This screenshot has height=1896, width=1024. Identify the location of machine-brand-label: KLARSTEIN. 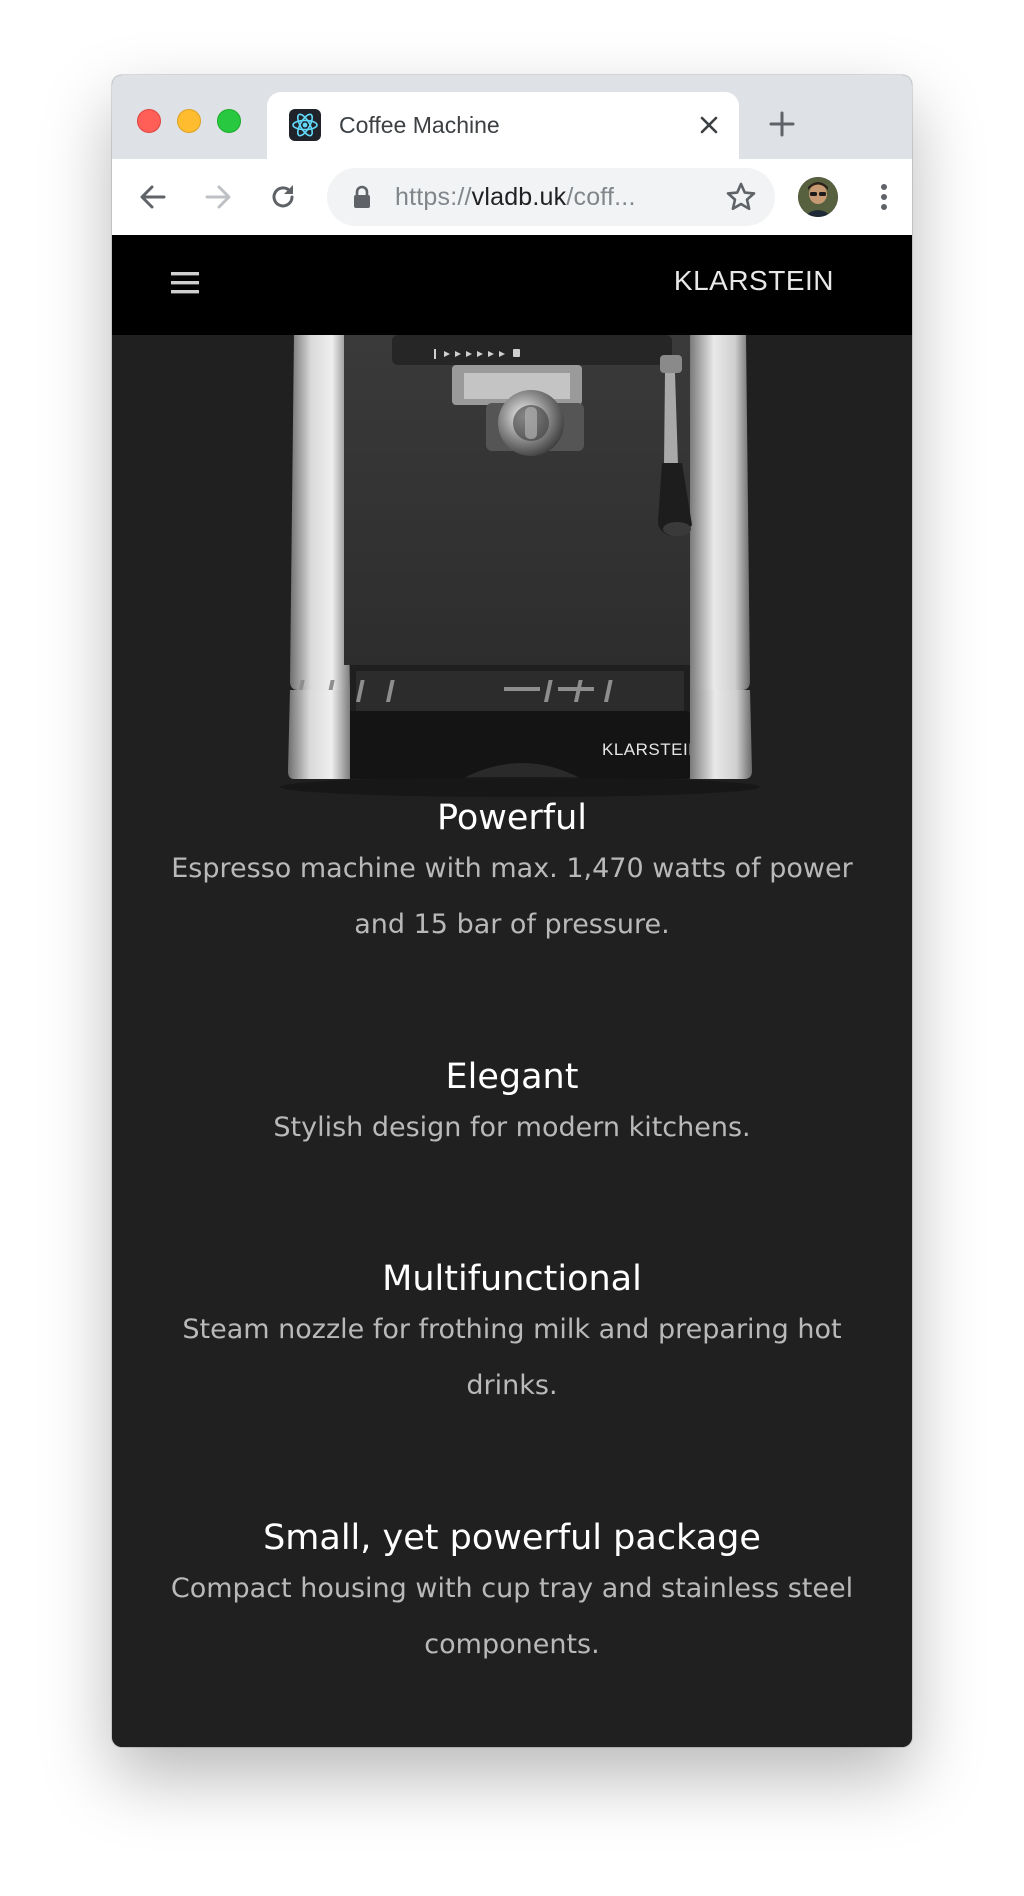
(651, 749).